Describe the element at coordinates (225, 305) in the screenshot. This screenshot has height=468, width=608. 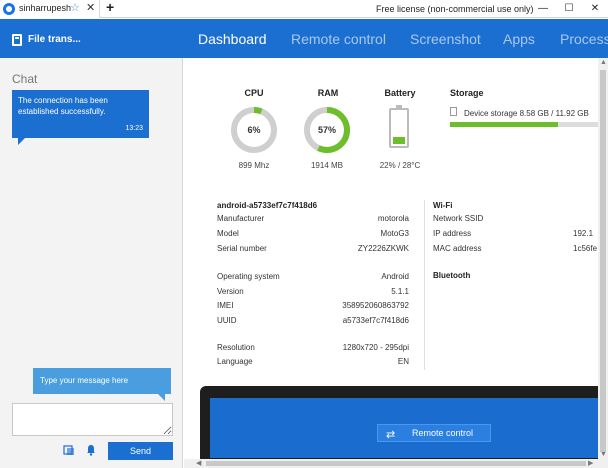
I see `device-info-label: IMEI` at that location.